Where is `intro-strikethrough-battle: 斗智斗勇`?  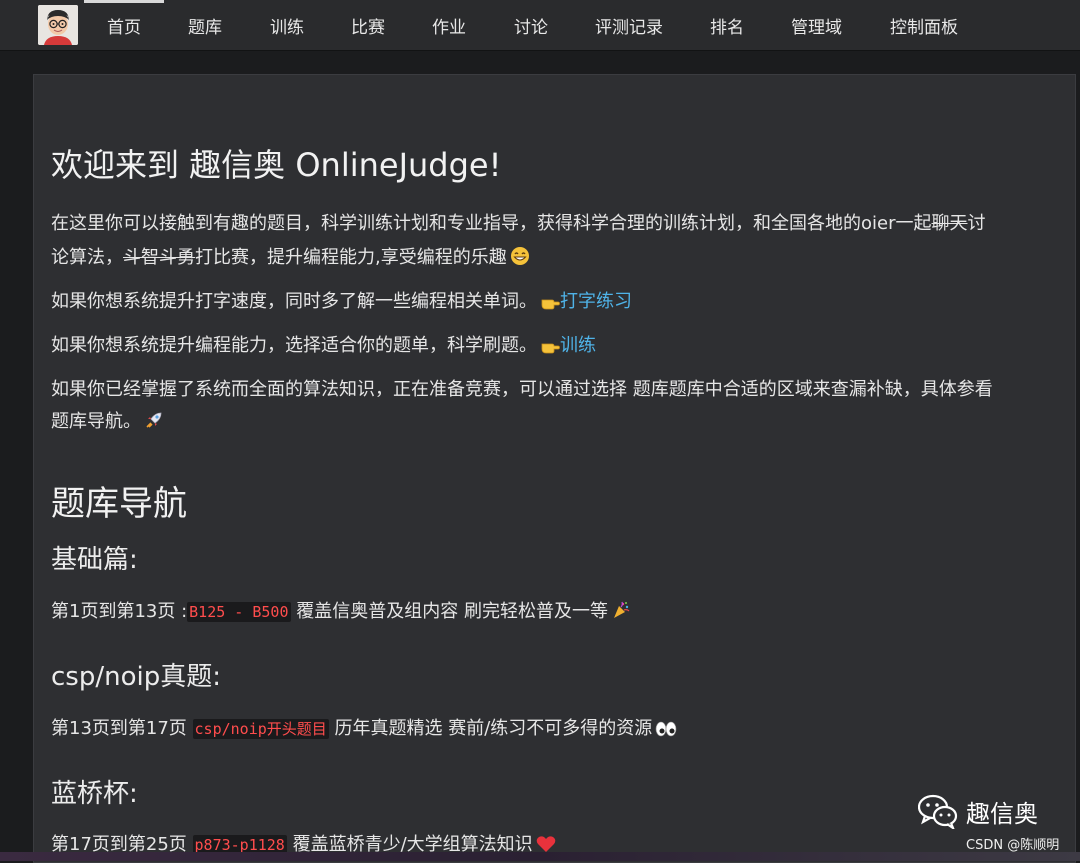 intro-strikethrough-battle: 斗智斗勇 is located at coordinates (159, 257).